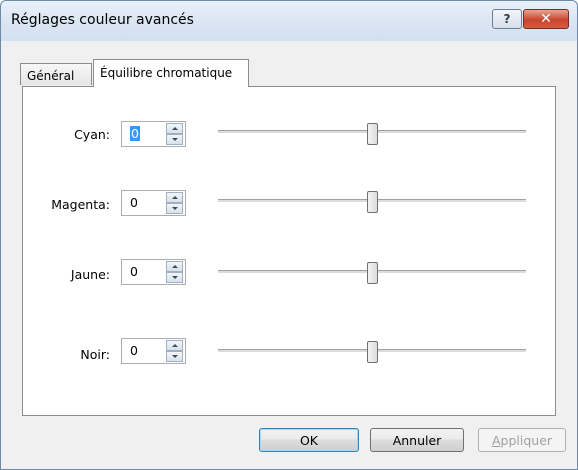 This screenshot has width=578, height=470. I want to click on yellow-label: Jaune:, so click(90, 274).